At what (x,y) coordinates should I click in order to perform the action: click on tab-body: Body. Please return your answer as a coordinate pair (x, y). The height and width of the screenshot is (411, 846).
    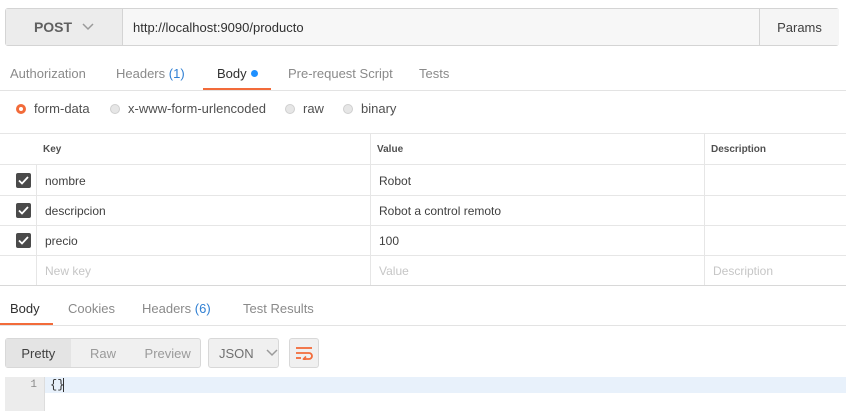
    Looking at the image, I should click on (232, 73).